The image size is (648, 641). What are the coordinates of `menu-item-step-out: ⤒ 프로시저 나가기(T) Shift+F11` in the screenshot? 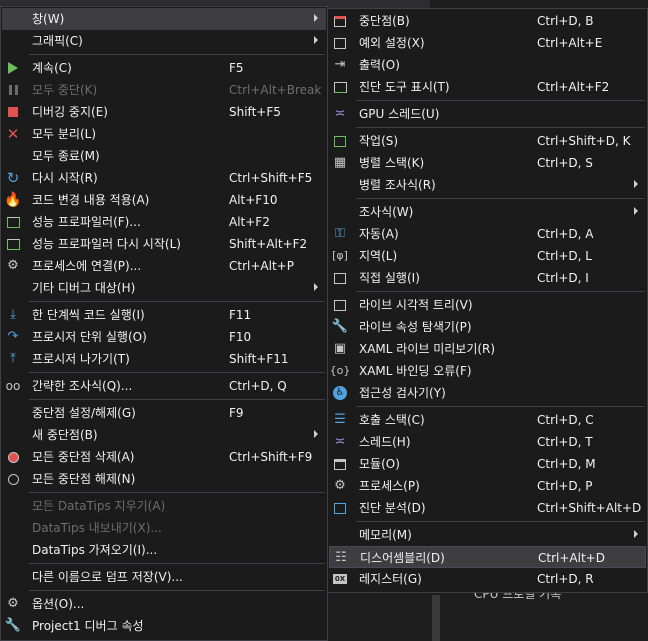 It's located at (164, 359).